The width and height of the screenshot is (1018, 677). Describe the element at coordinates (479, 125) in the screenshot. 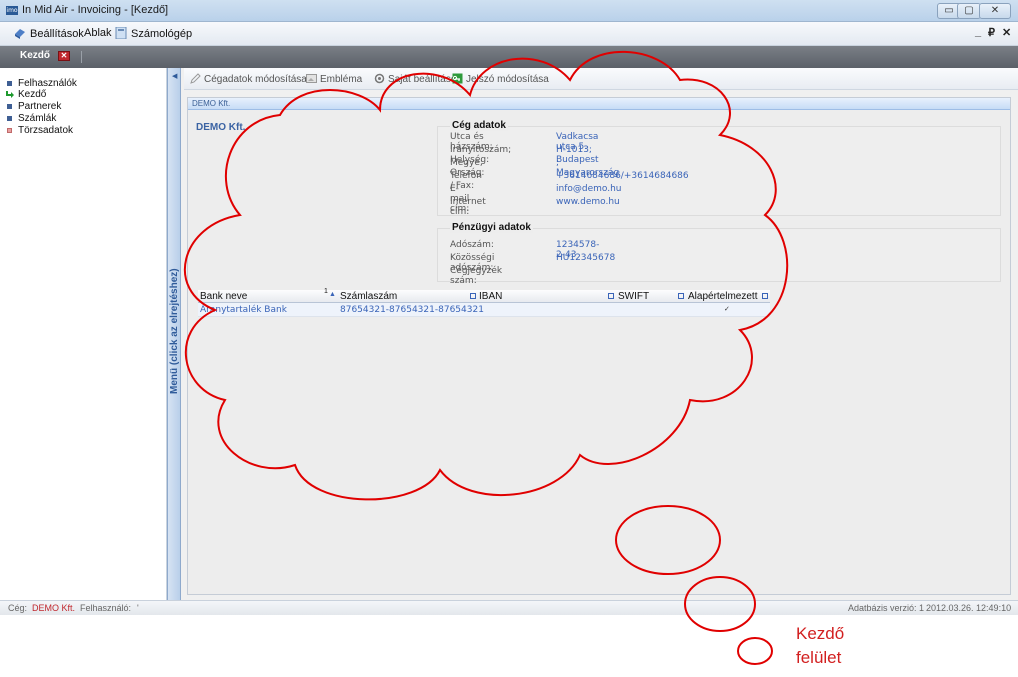

I see `company-data-title: Cég adatok` at that location.